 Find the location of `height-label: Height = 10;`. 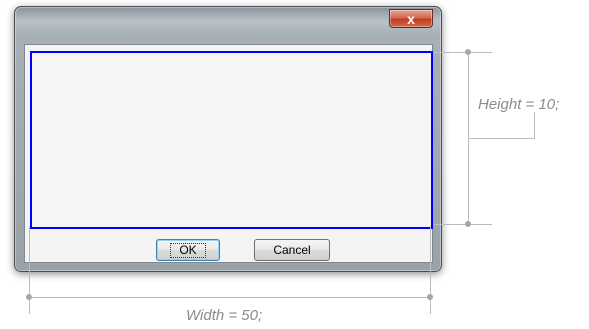

height-label: Height = 10; is located at coordinates (519, 104).